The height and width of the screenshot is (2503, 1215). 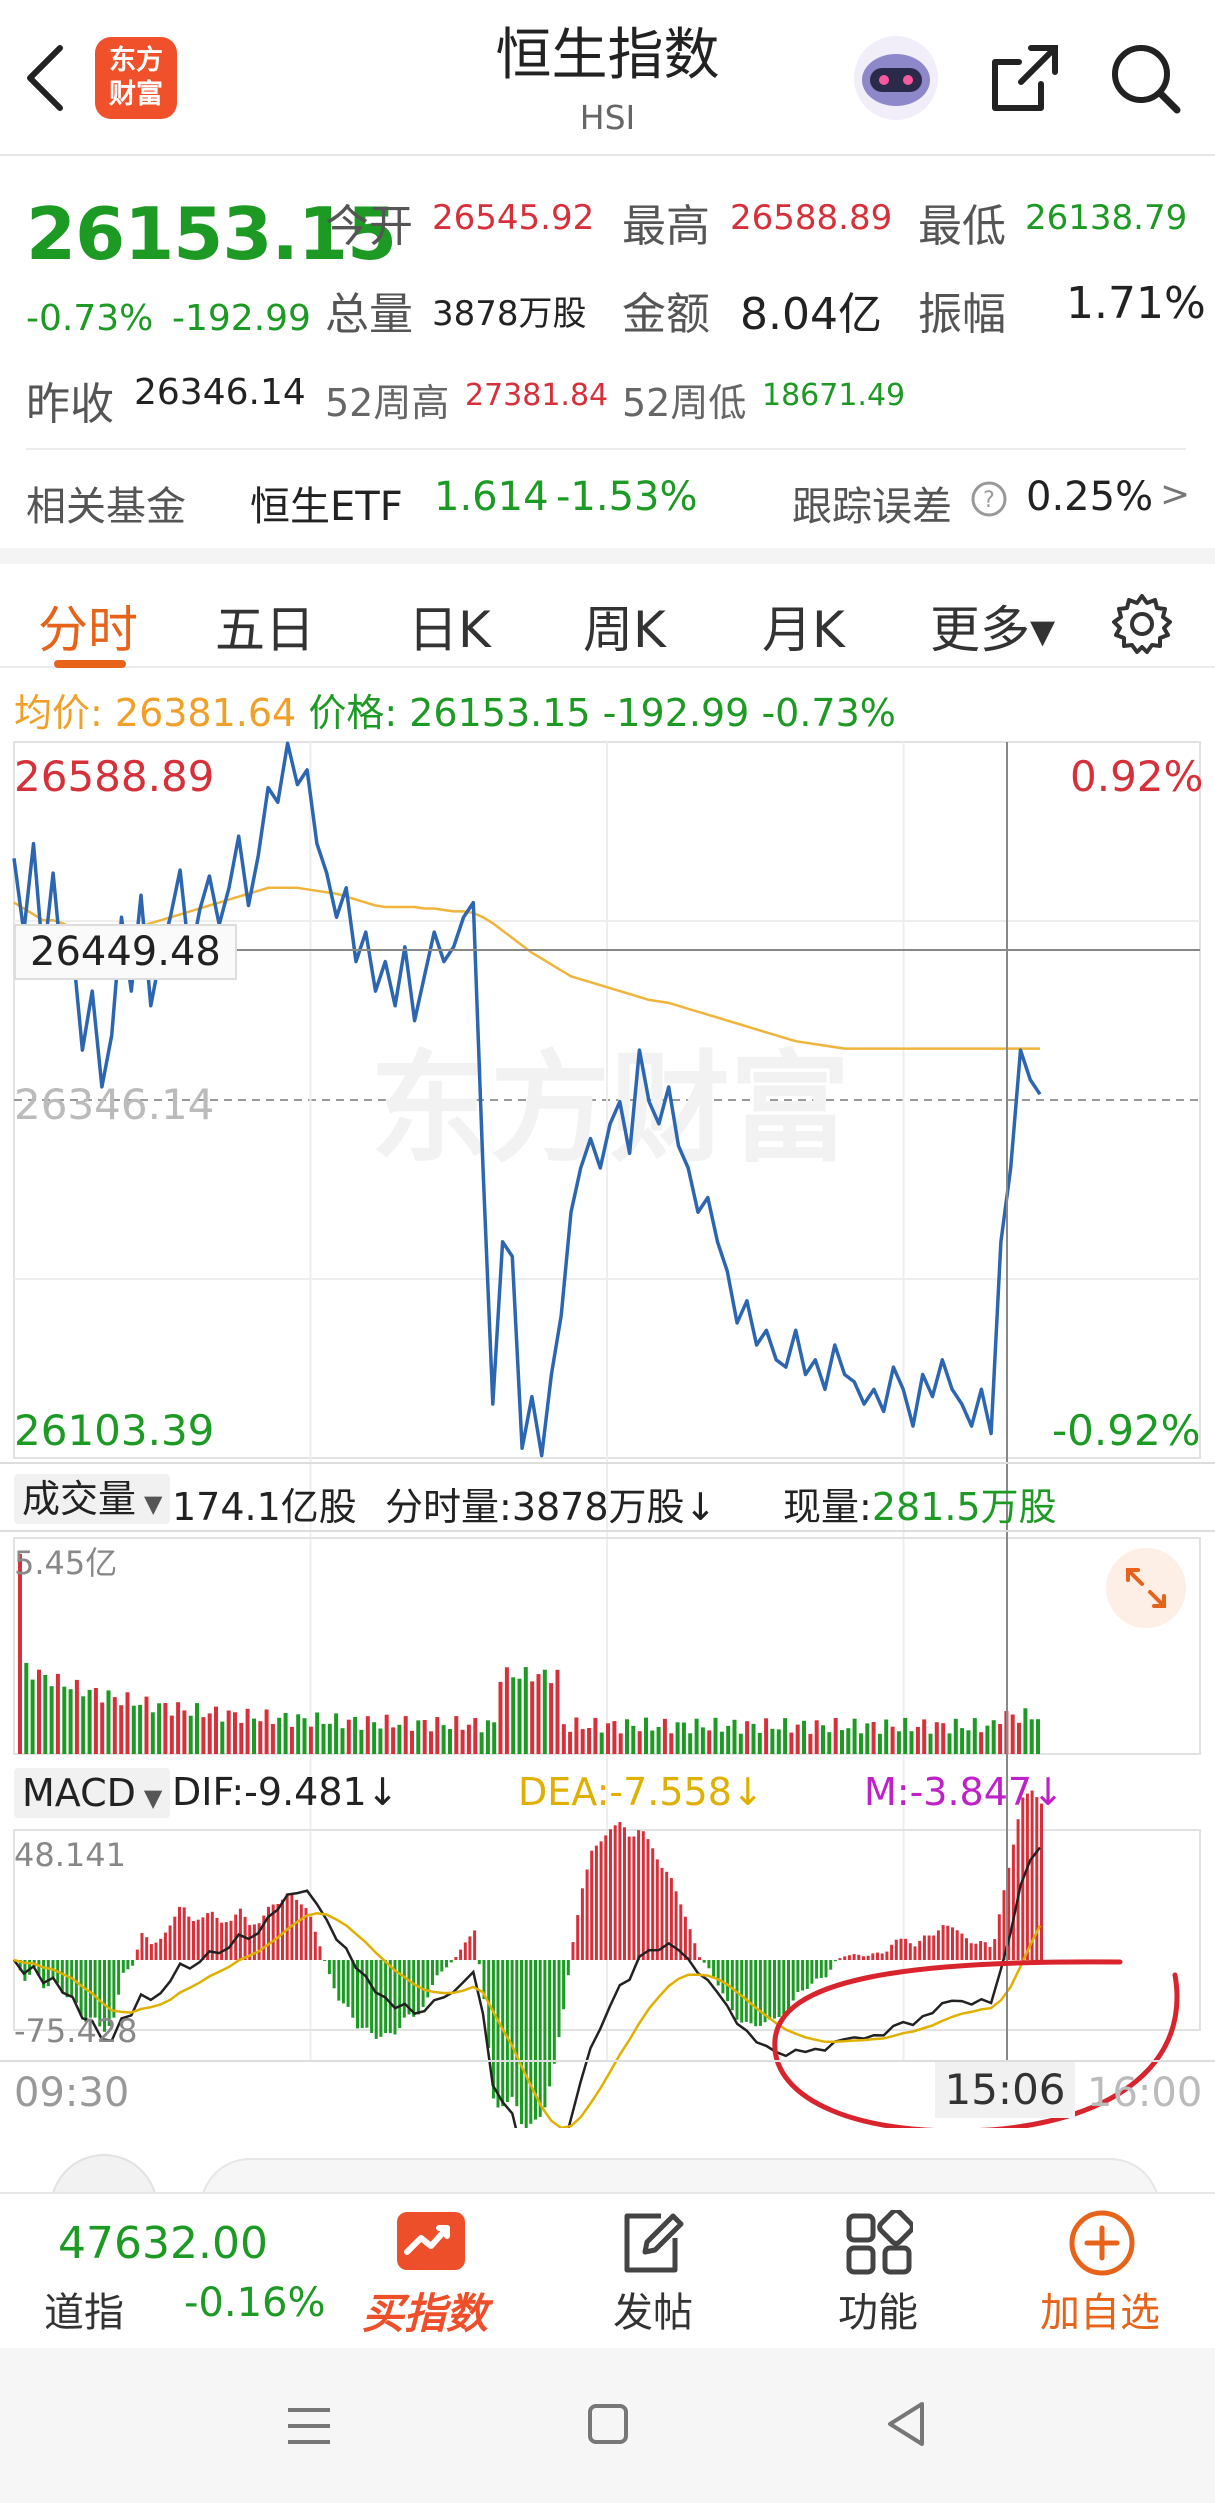 I want to click on index-ticker-pct: -0.16%, so click(x=255, y=2303).